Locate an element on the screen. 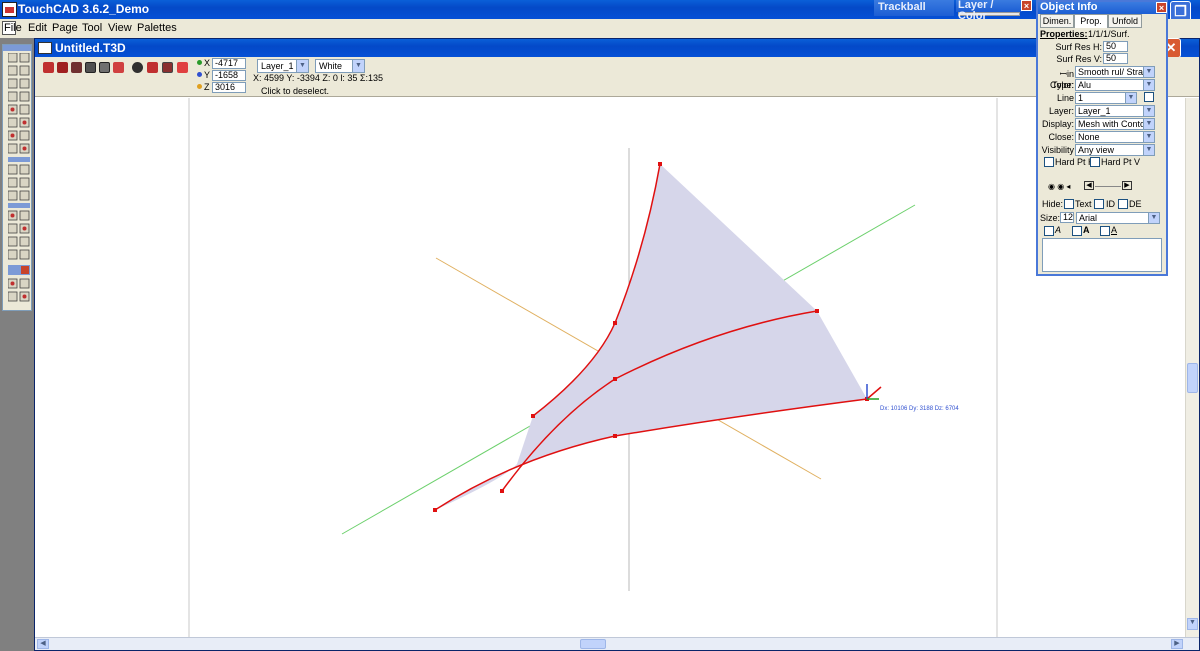  layer-prop-select: Layer_1 ▼ is located at coordinates (1115, 111).